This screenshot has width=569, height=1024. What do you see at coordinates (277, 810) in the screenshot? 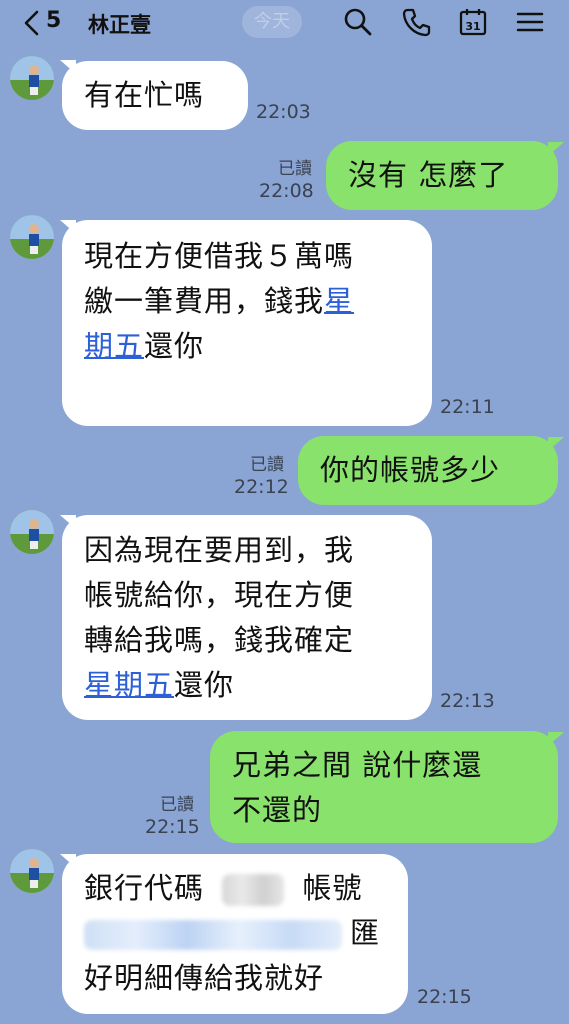
I see `message-line: 不還的` at bounding box center [277, 810].